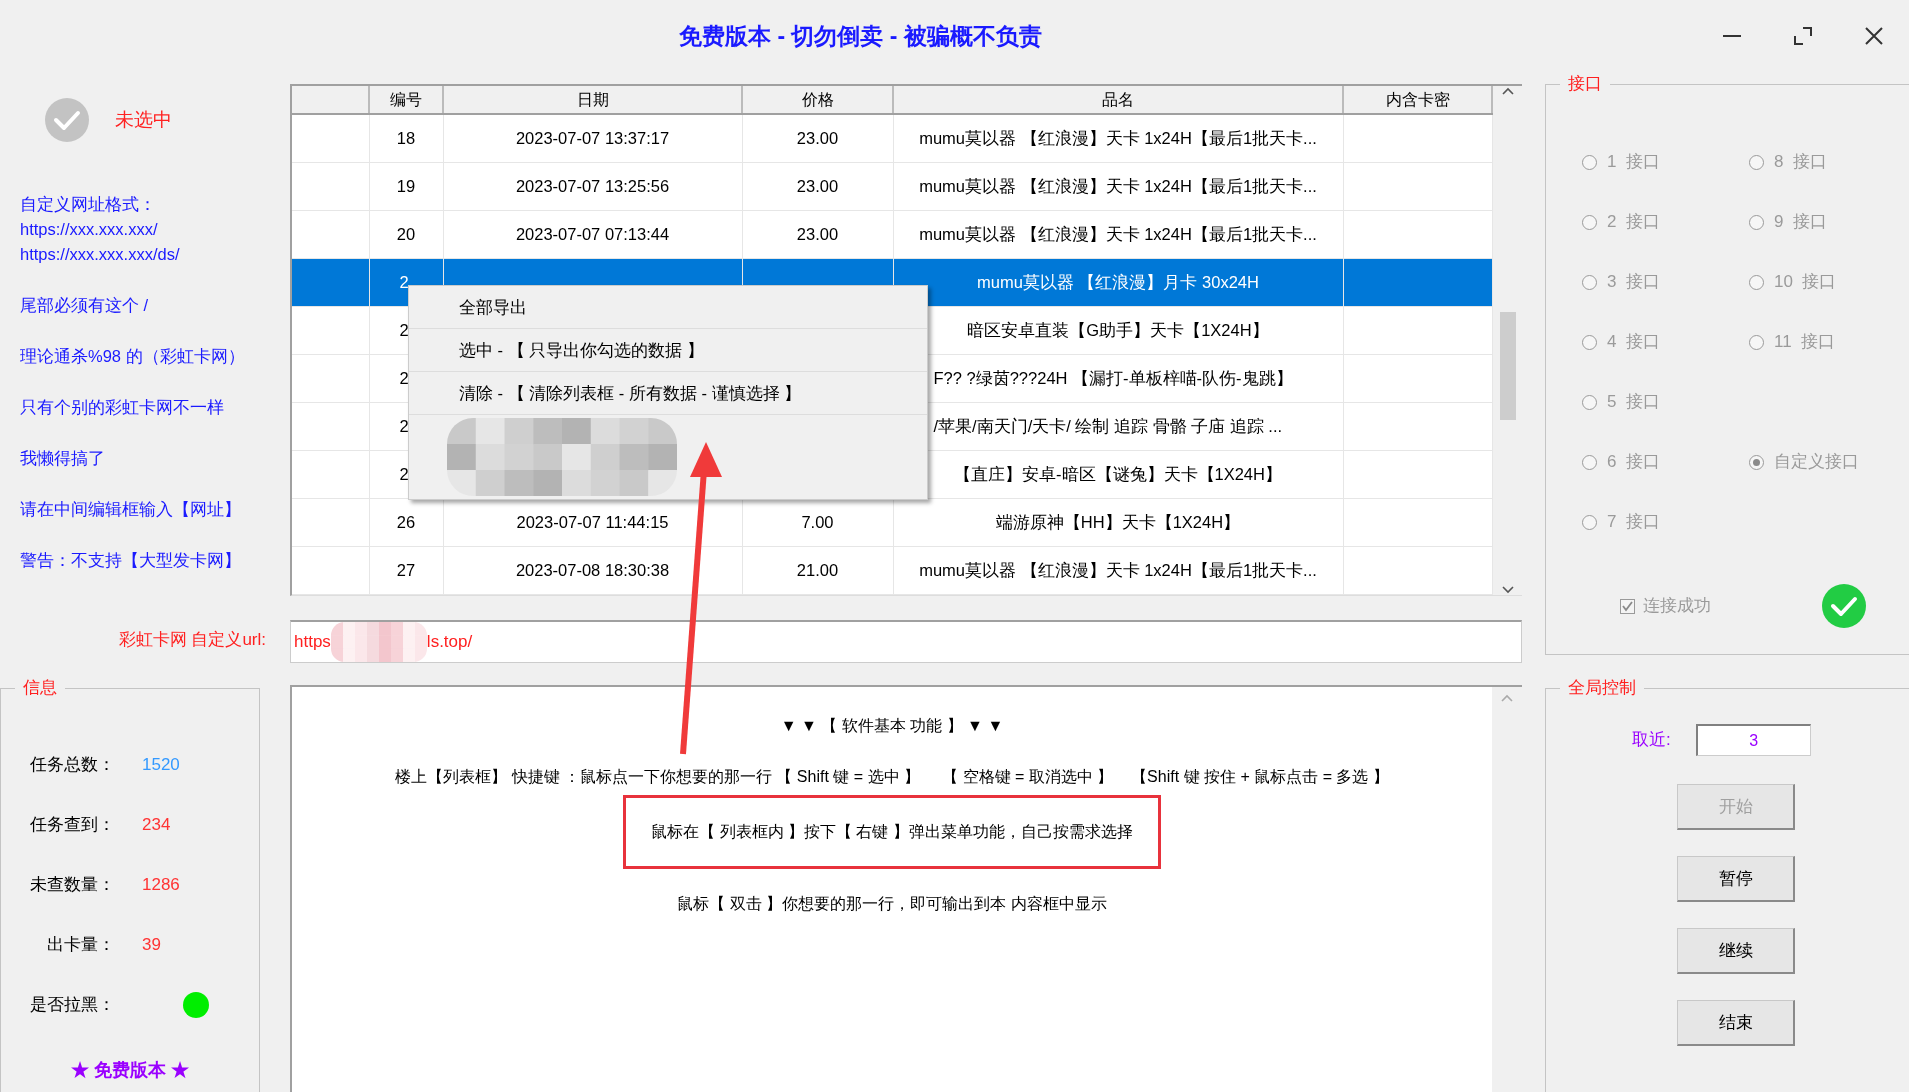  What do you see at coordinates (1736, 951) in the screenshot?
I see `action-button: 继续` at bounding box center [1736, 951].